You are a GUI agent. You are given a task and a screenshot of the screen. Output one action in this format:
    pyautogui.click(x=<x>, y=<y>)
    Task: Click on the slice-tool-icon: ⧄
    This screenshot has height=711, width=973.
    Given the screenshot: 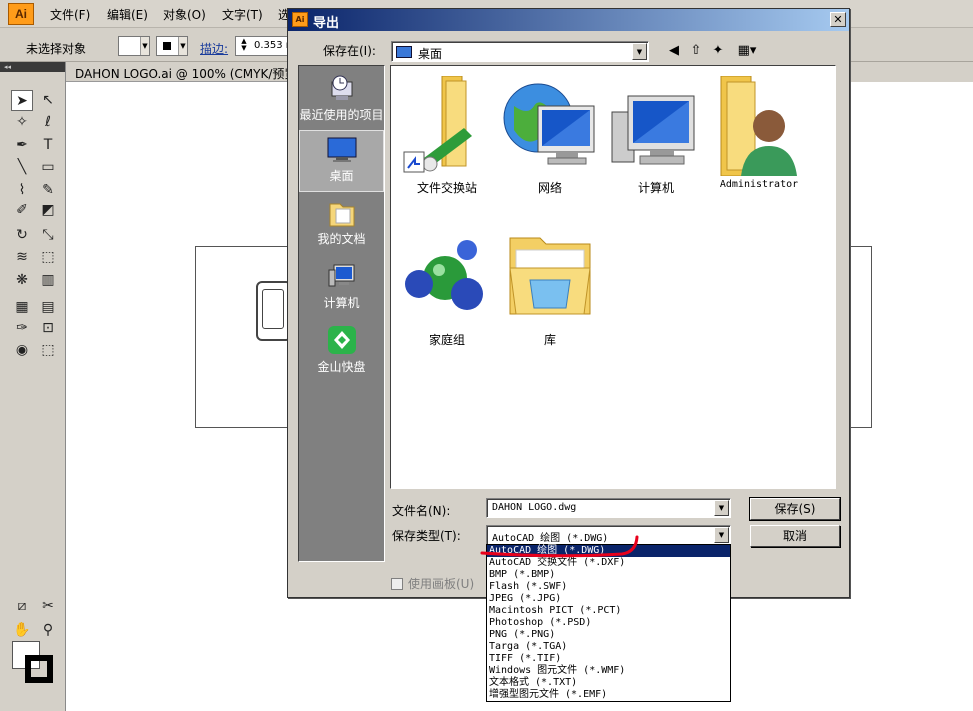 What is the action you would take?
    pyautogui.click(x=22, y=606)
    